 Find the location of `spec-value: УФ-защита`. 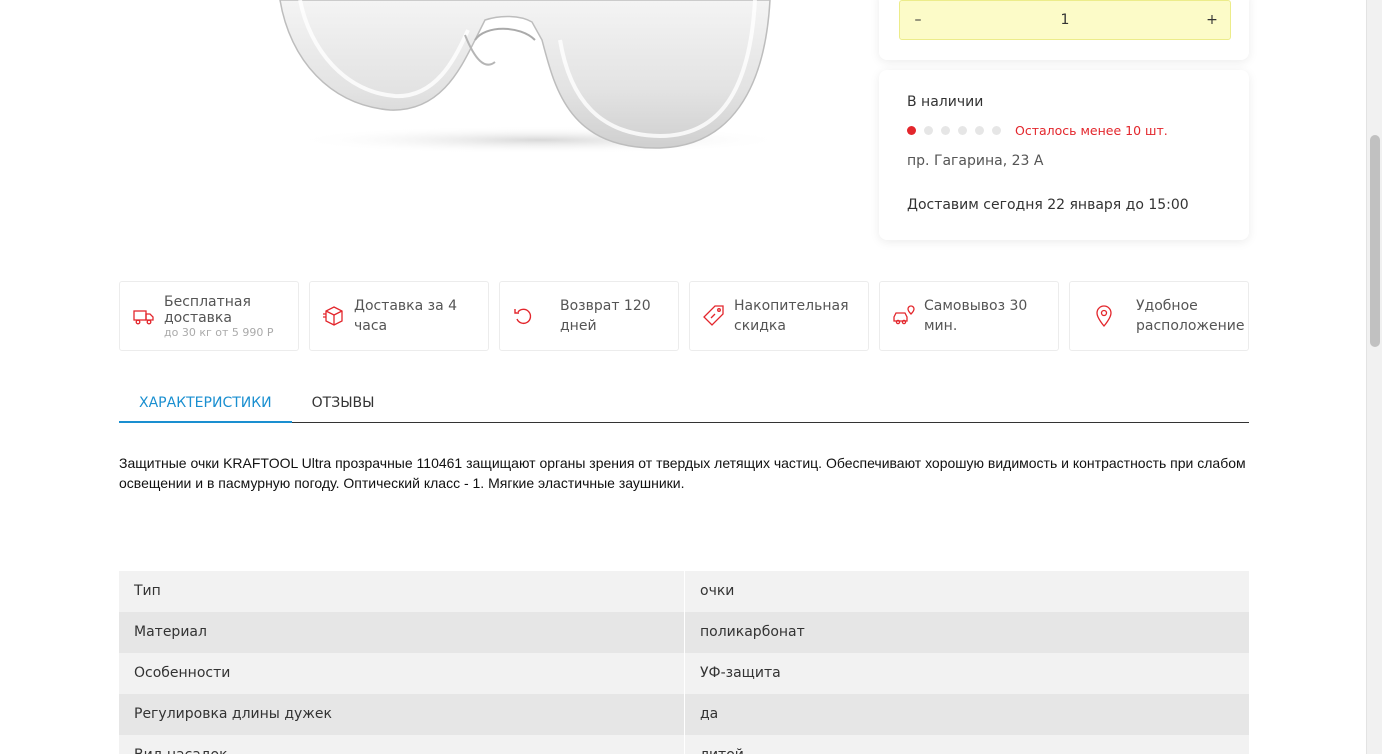

spec-value: УФ-защита is located at coordinates (966, 673).